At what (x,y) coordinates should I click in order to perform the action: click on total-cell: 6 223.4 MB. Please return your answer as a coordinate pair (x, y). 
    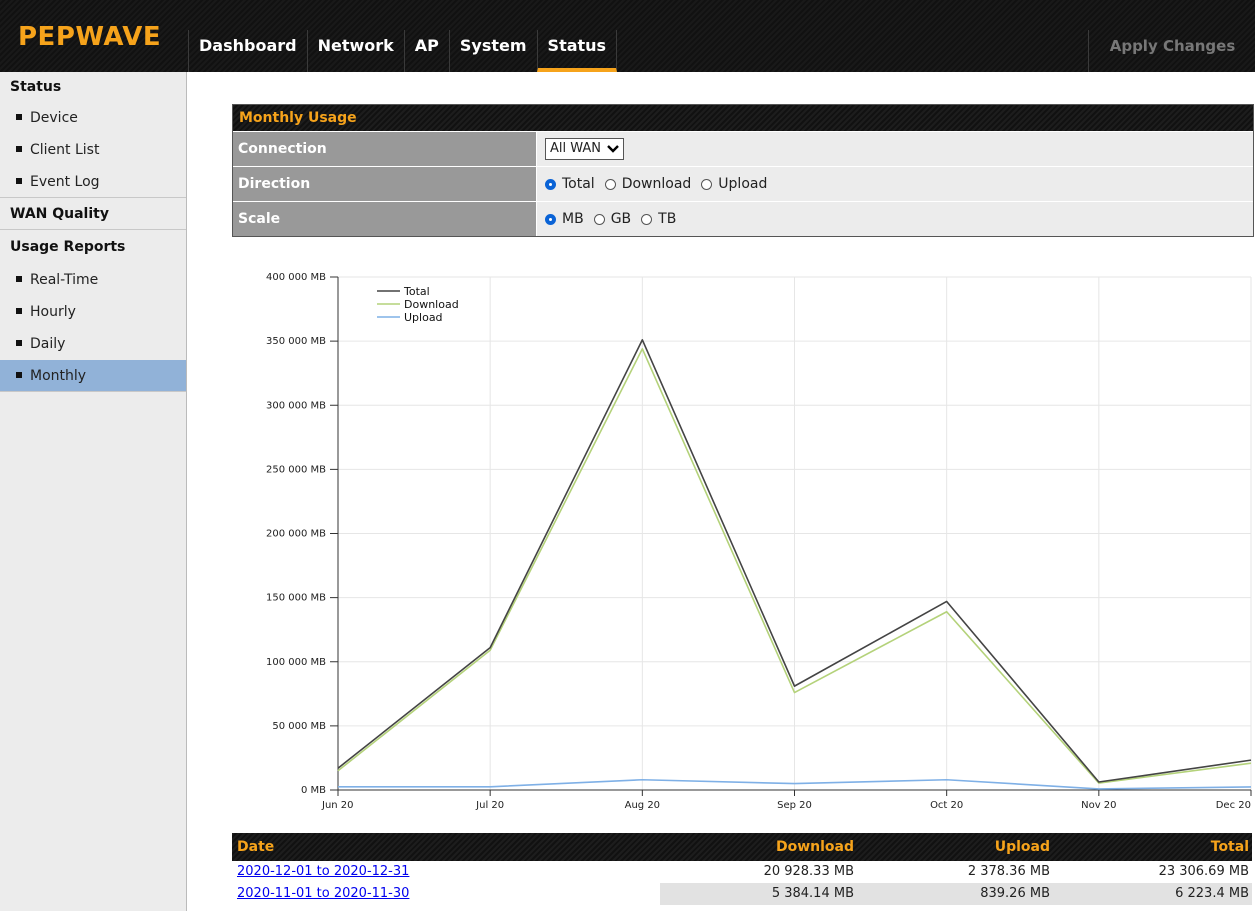
    Looking at the image, I should click on (1154, 894).